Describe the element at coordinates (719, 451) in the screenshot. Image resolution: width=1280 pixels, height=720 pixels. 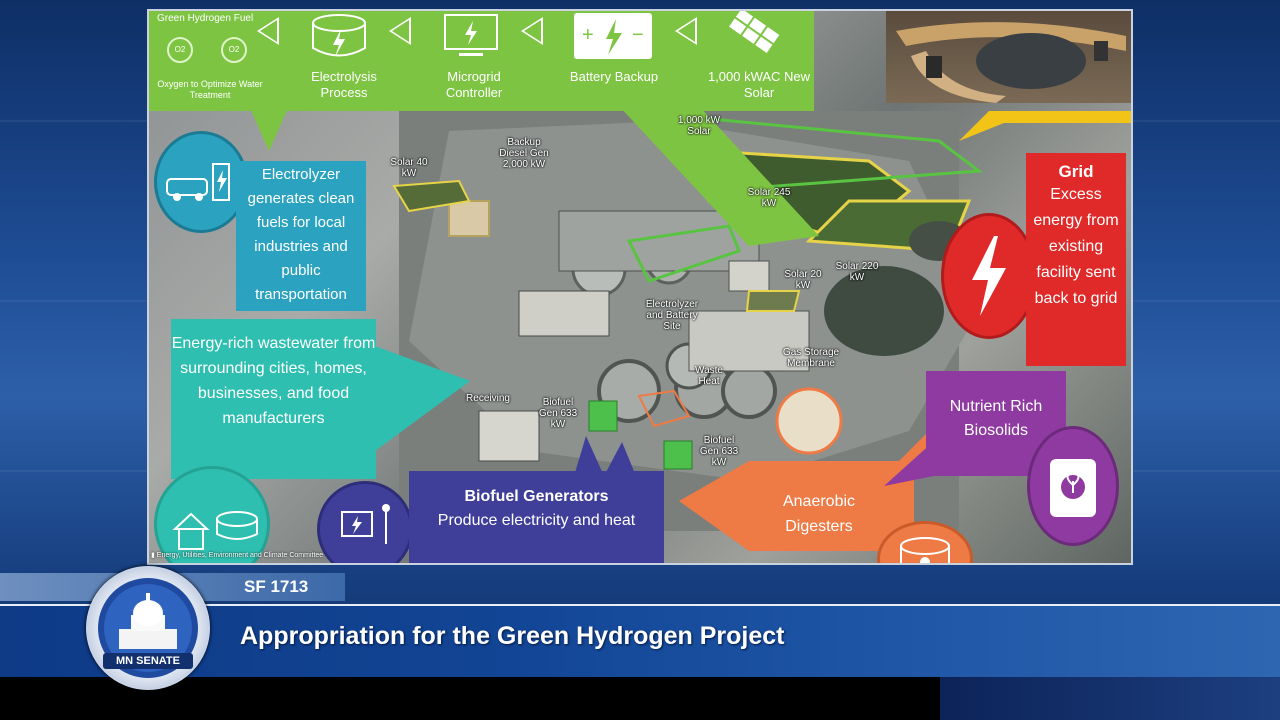
I see `biofuel-gen-2-label: Biofuel Gen 633 kW` at that location.